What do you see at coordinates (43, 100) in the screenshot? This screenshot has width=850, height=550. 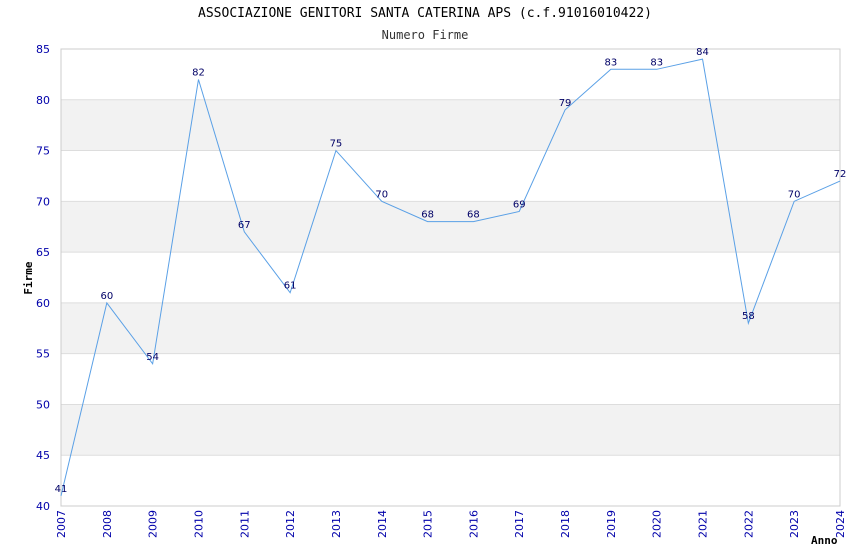 I see `y-tick-label: 80` at bounding box center [43, 100].